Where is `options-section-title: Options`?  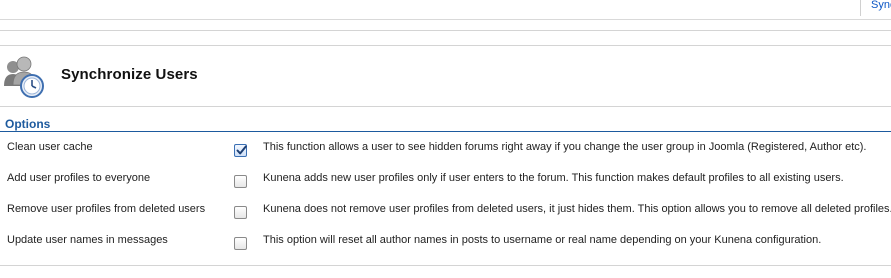
options-section-title: Options is located at coordinates (28, 124).